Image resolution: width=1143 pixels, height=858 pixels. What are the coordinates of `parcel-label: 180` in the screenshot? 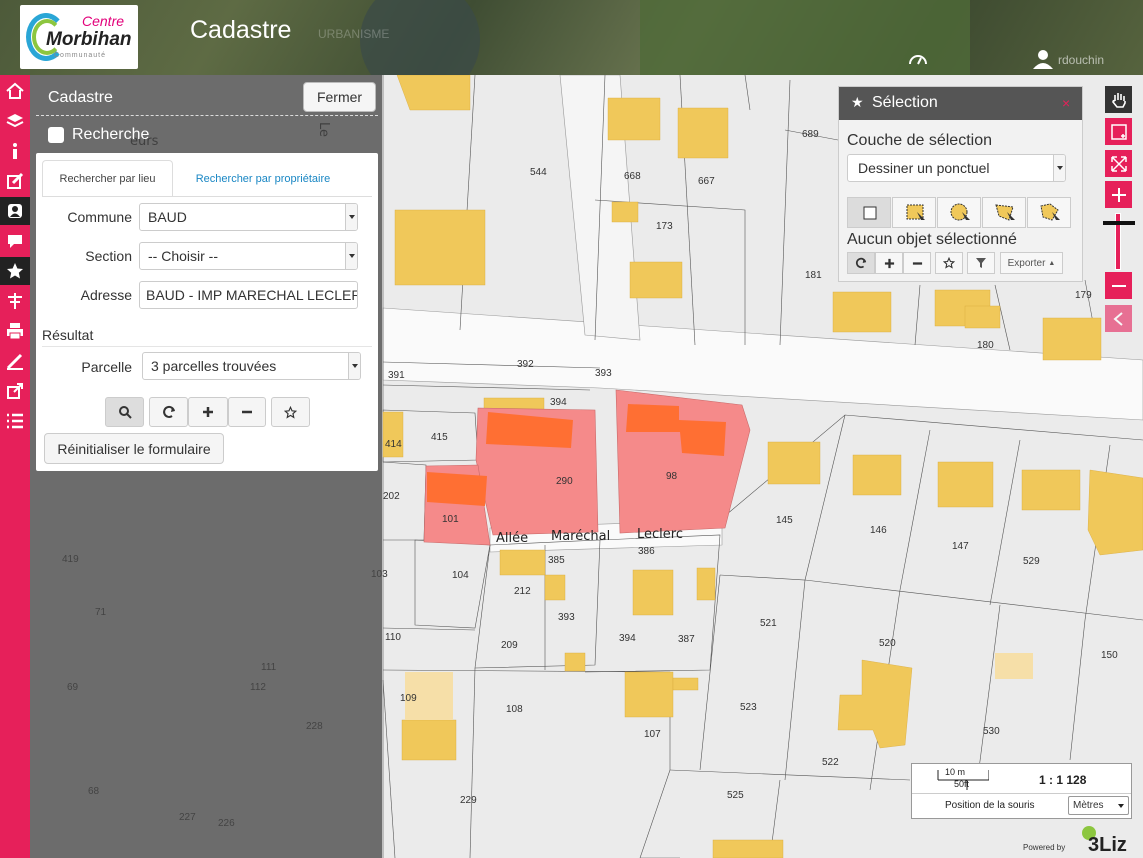 It's located at (985, 345).